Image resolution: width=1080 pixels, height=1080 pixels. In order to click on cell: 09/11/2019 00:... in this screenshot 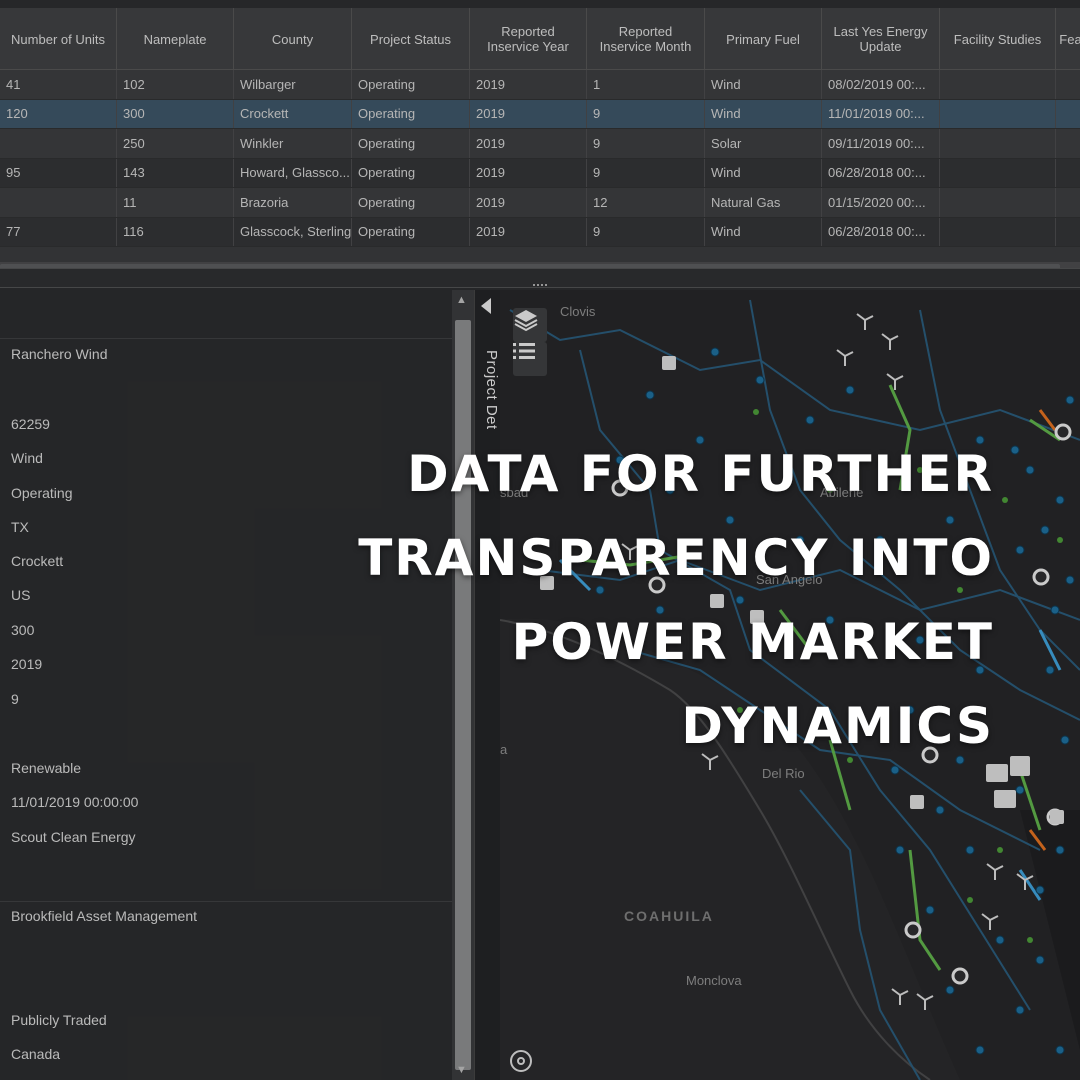, I will do `click(881, 143)`.